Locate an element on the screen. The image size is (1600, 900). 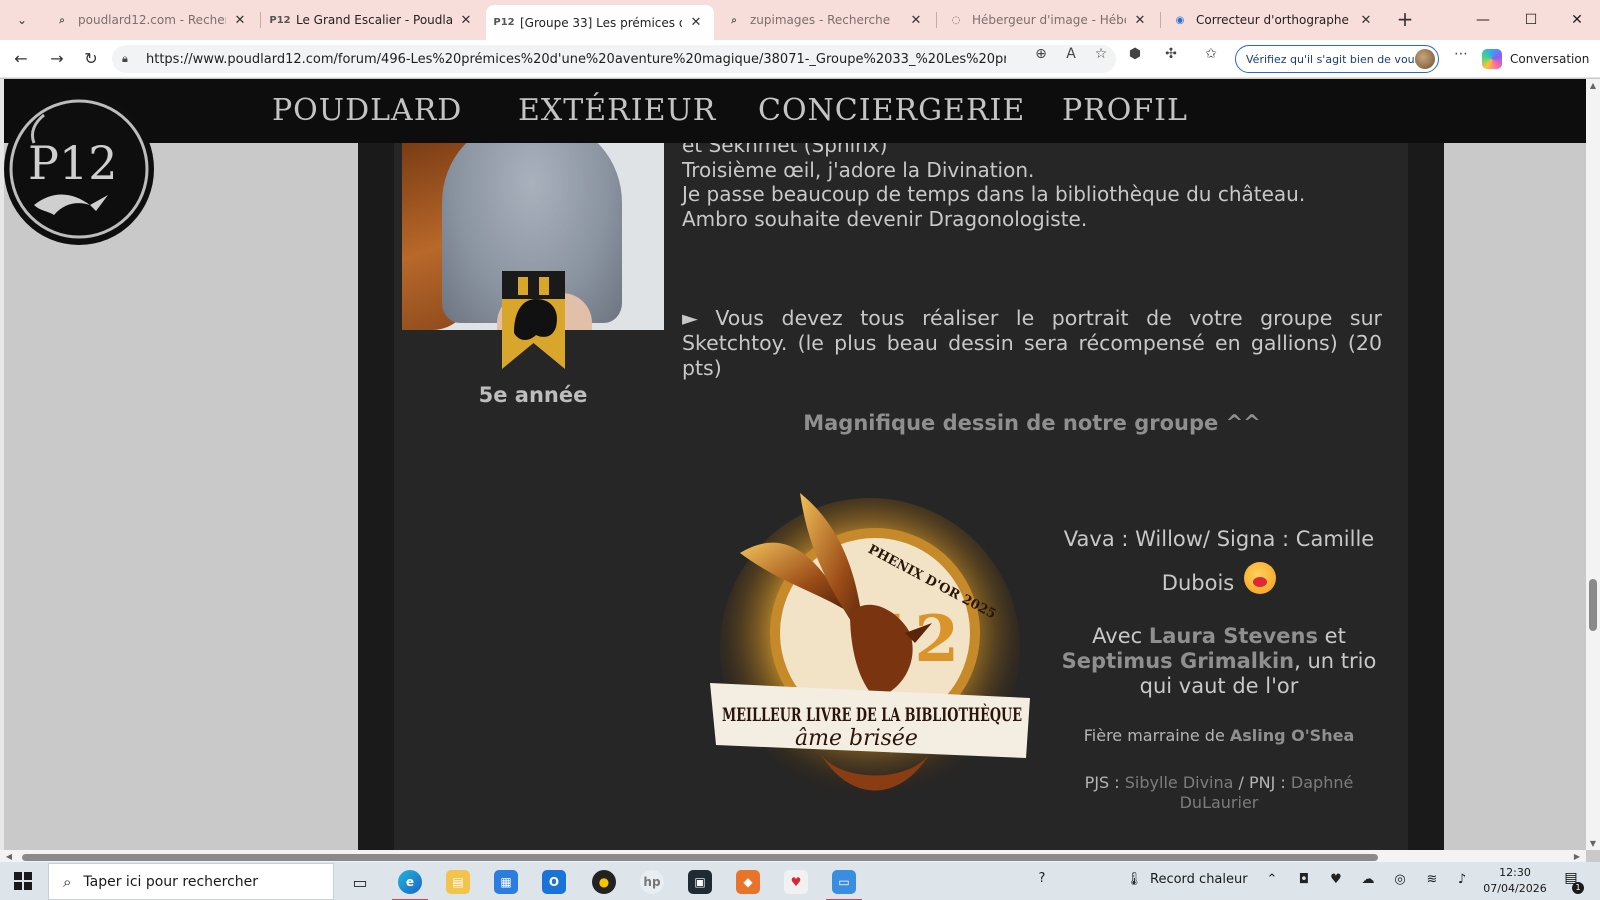
remote-desktop-icon: ▭ is located at coordinates (844, 882).